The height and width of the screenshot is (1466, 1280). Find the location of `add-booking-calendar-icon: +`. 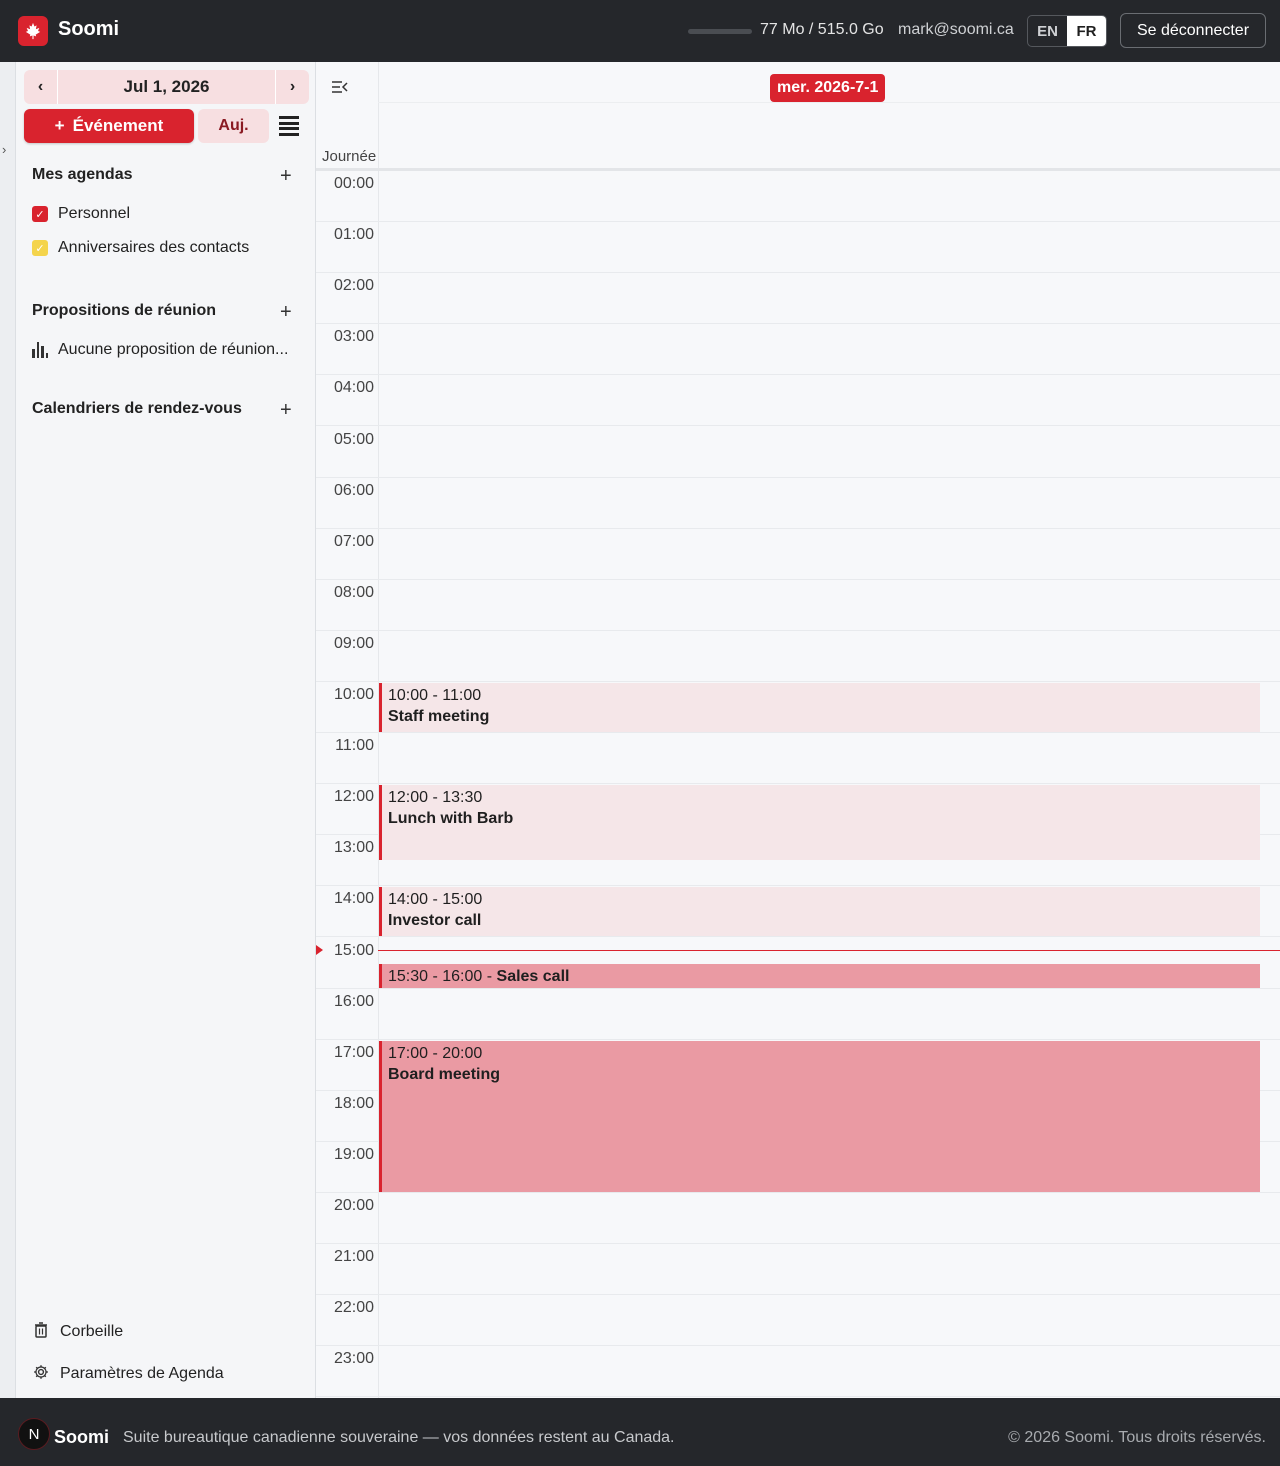

add-booking-calendar-icon: + is located at coordinates (286, 410).